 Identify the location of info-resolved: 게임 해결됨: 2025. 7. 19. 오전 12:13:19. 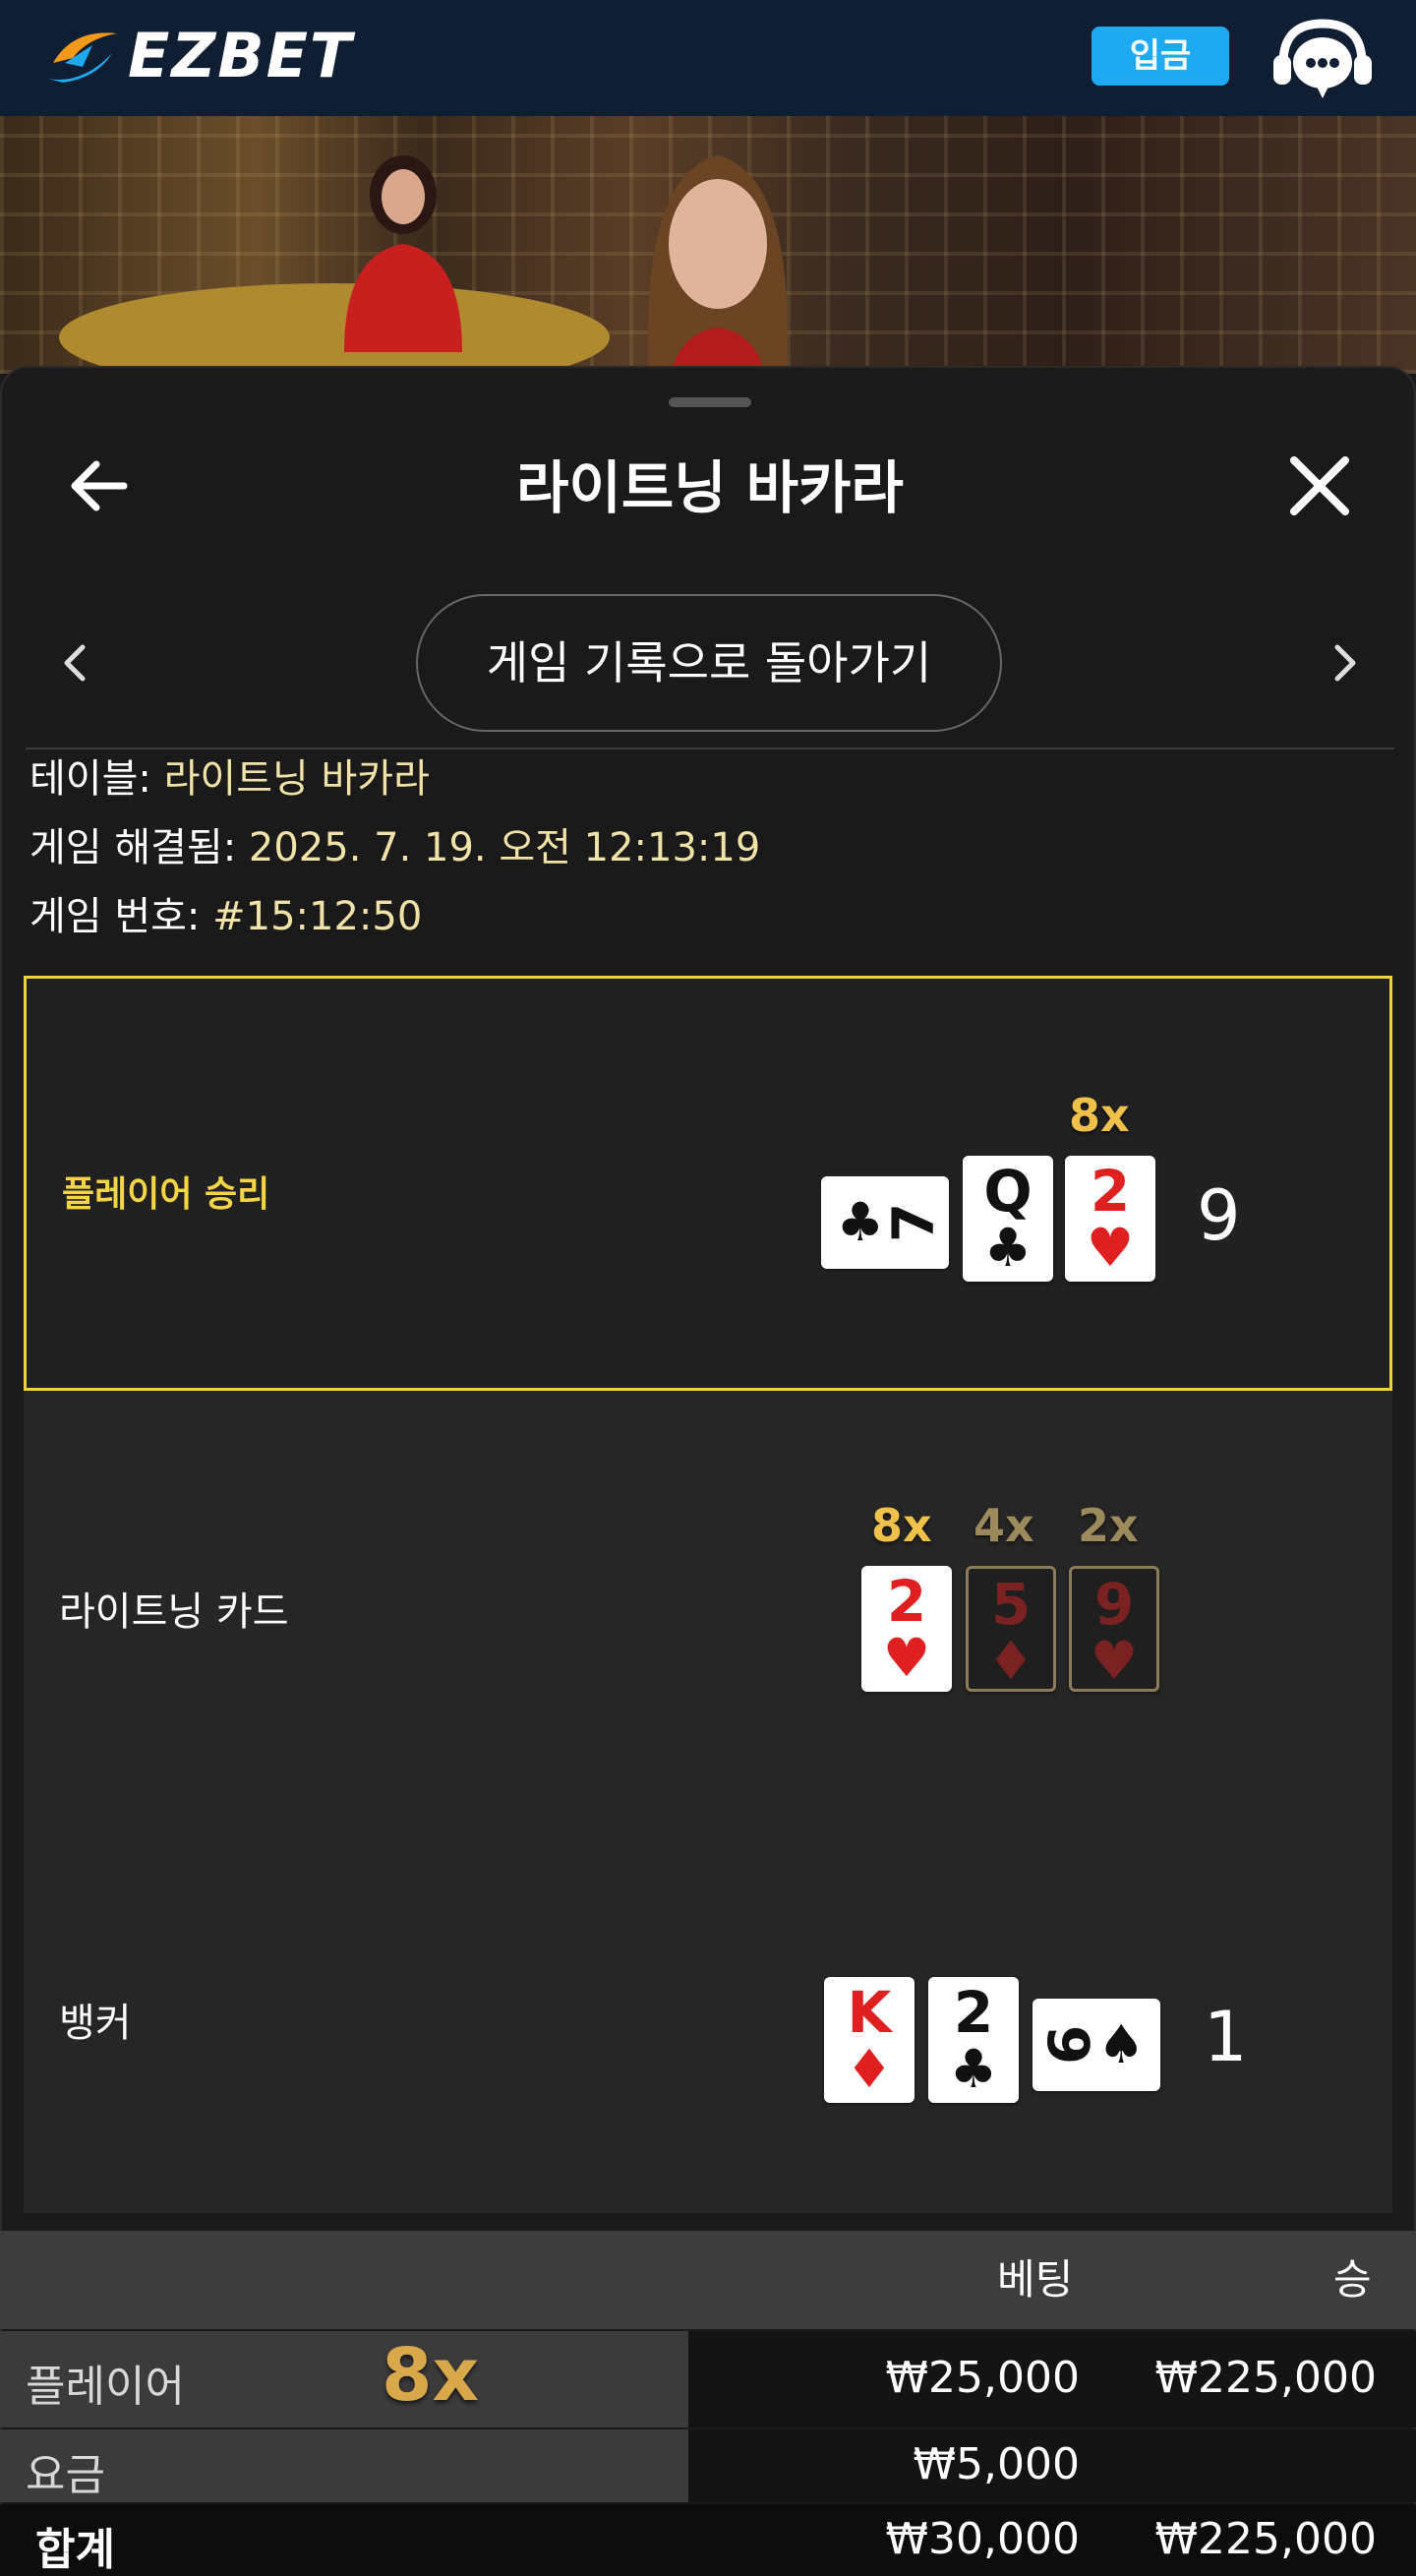
(395, 847).